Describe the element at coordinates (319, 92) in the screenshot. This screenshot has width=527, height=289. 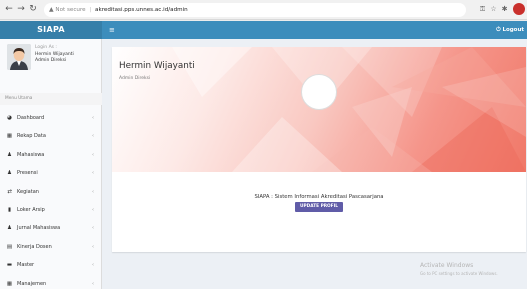
I see `profile-avatar` at that location.